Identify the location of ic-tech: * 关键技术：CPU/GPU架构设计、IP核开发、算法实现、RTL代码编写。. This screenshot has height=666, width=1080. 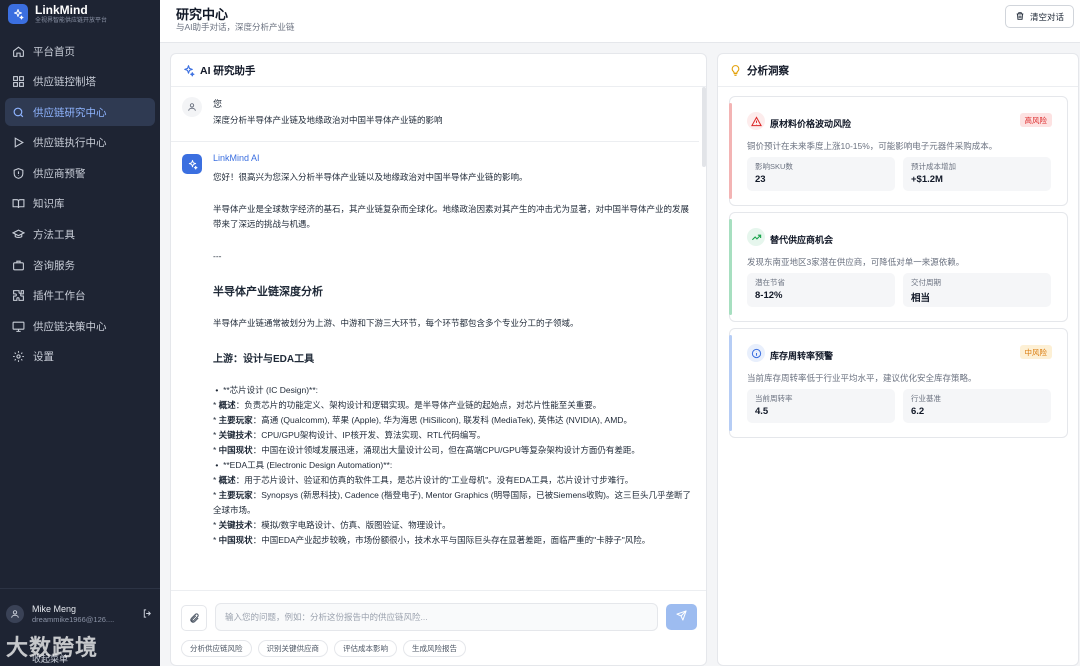
(349, 435).